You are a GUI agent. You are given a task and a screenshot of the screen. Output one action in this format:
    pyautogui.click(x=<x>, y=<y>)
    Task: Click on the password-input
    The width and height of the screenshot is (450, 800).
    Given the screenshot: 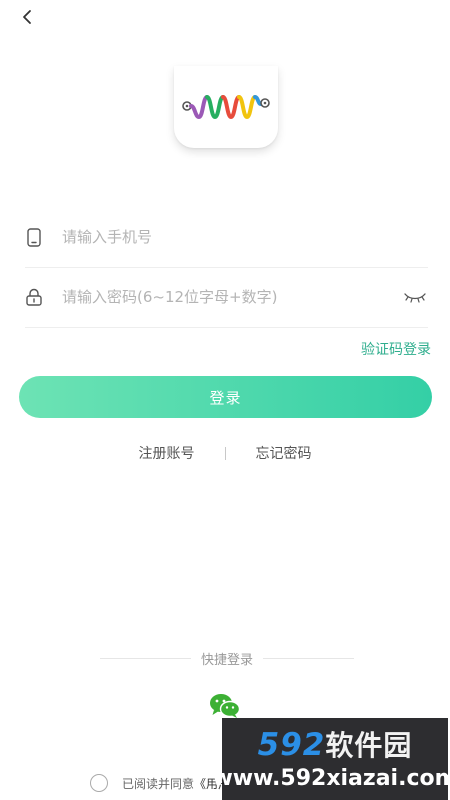 What is the action you would take?
    pyautogui.click(x=232, y=297)
    